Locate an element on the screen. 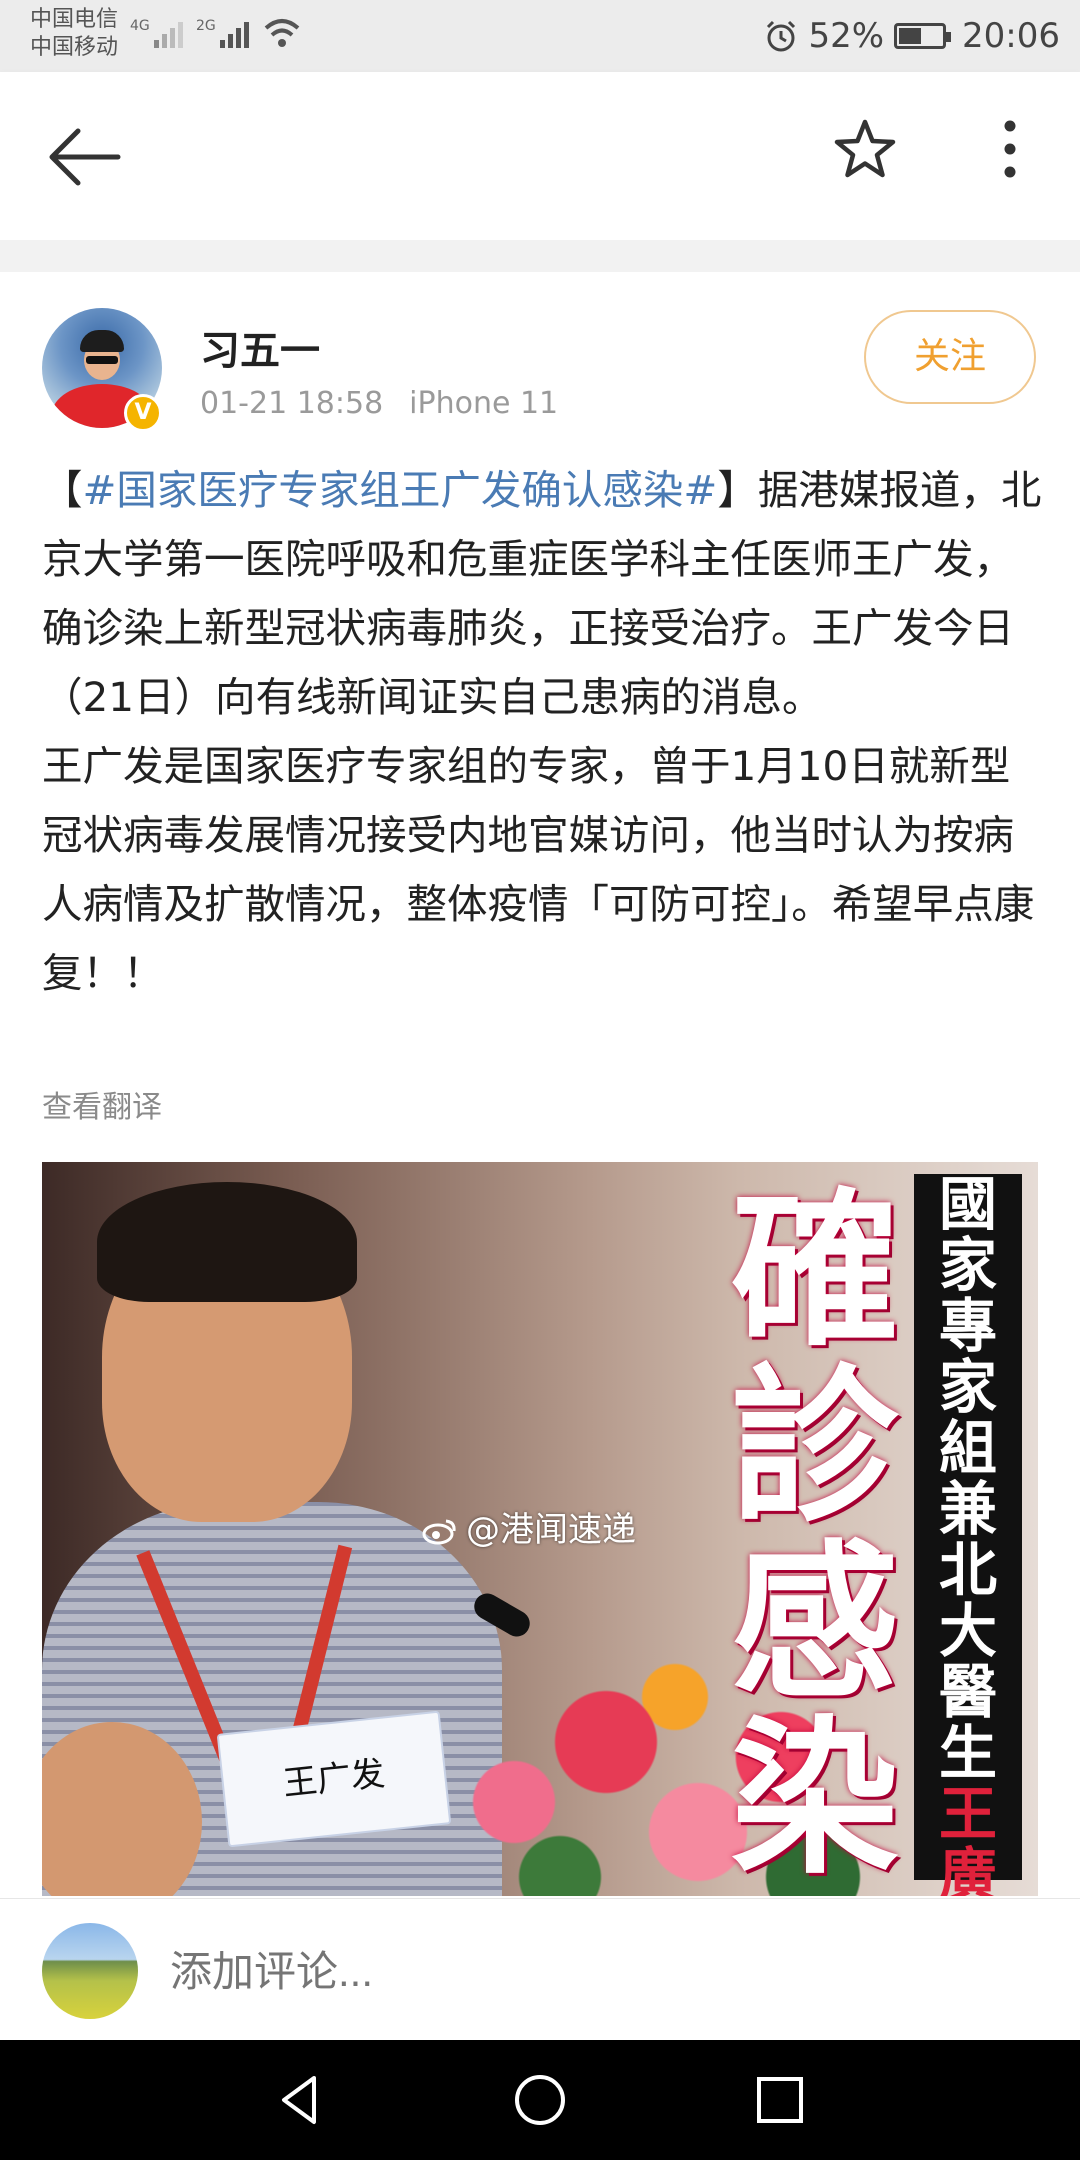  system-nav-bar is located at coordinates (540, 2100).